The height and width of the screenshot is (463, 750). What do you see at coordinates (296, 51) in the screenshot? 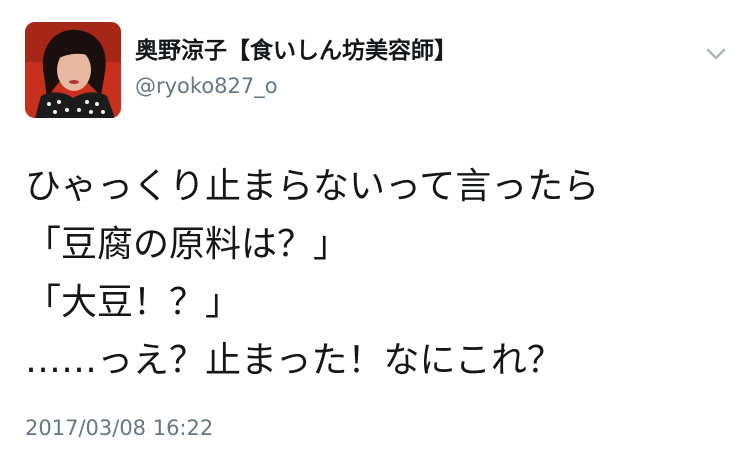
I see `display-name: 奥野涼子【食いしん坊美容師】` at bounding box center [296, 51].